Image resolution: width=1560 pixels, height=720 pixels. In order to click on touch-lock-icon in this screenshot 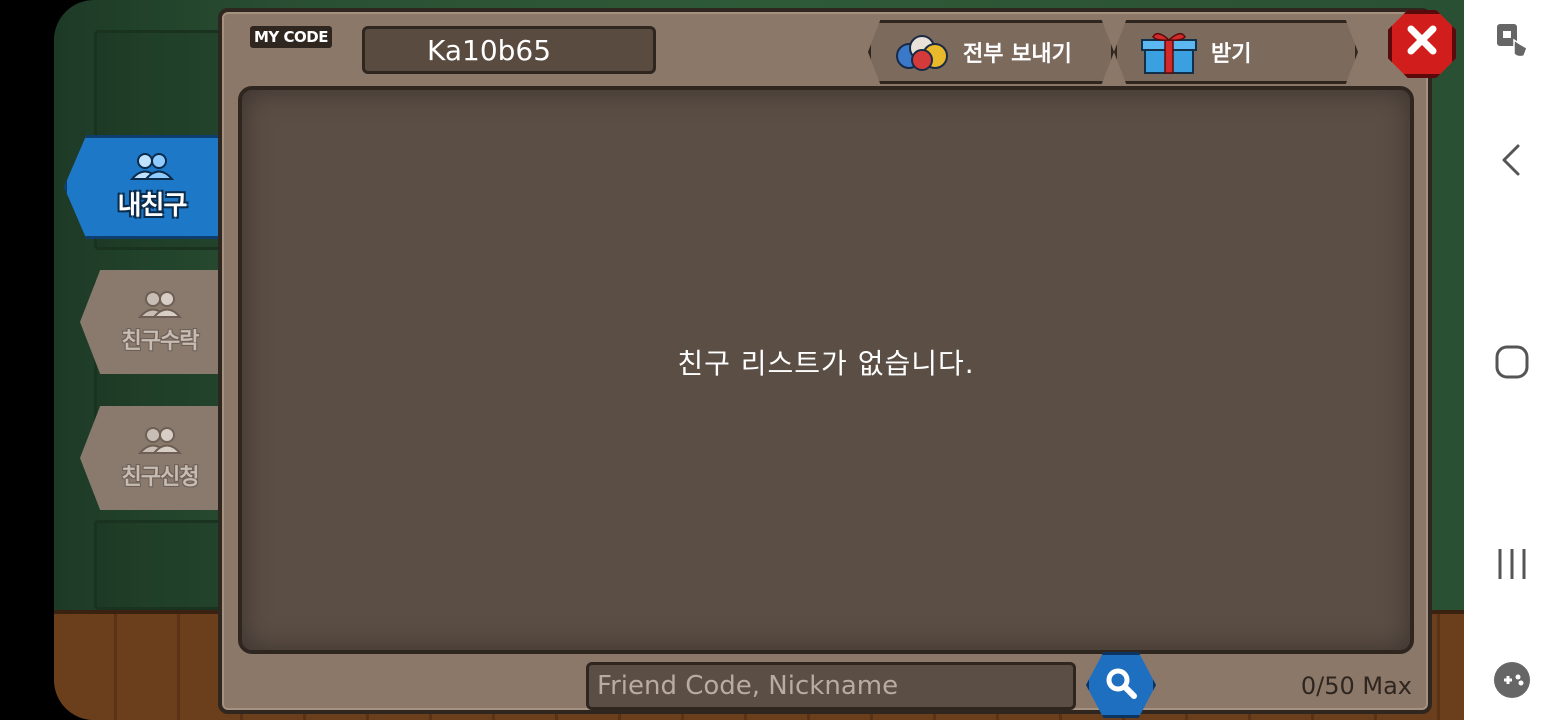, I will do `click(1512, 40)`.